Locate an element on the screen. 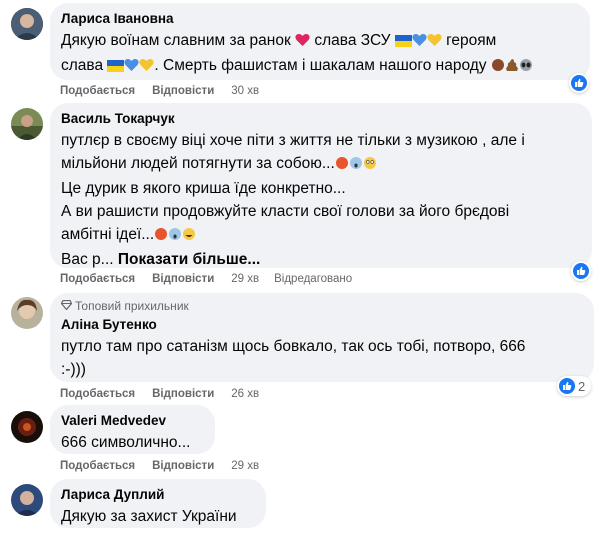  hand-emoji-icon is located at coordinates (498, 67).